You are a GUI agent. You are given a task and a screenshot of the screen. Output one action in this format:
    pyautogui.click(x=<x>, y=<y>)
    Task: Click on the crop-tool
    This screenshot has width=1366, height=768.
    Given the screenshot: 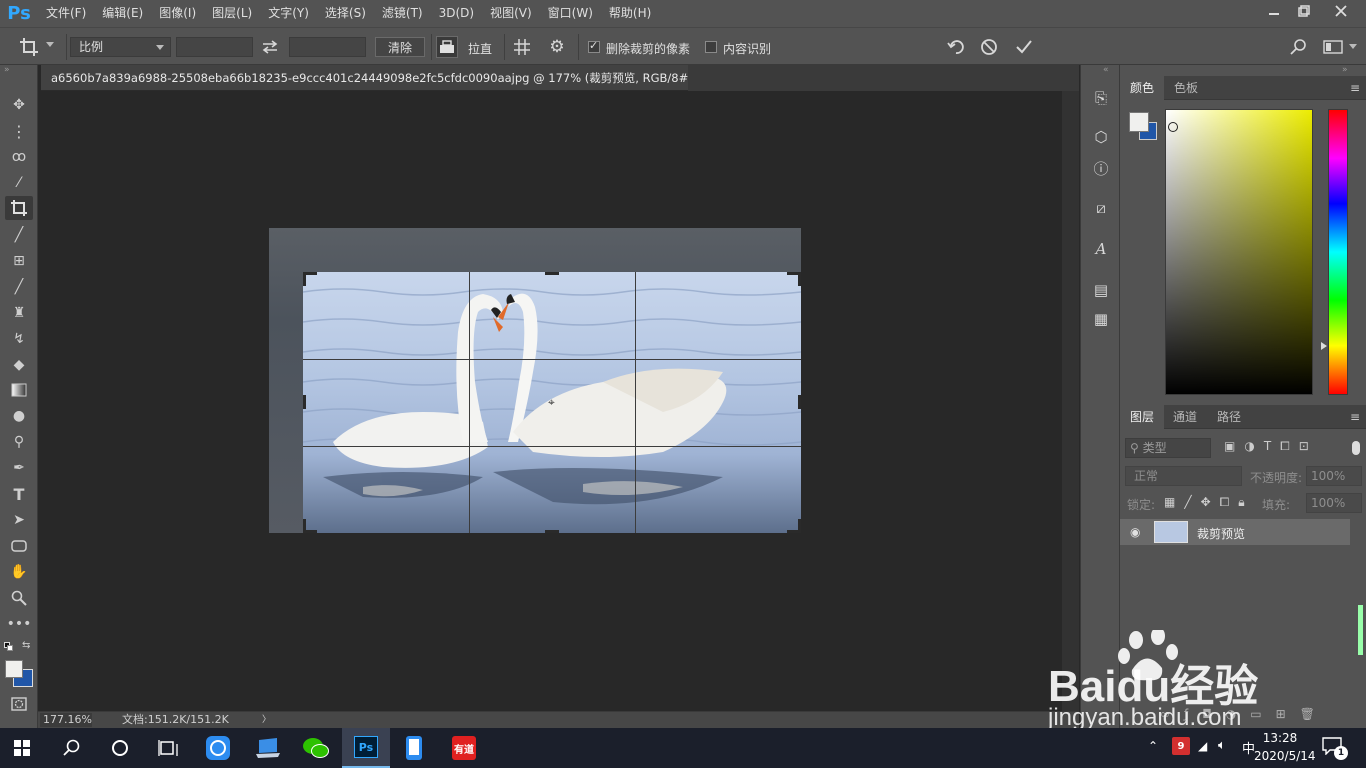 What is the action you would take?
    pyautogui.click(x=19, y=208)
    